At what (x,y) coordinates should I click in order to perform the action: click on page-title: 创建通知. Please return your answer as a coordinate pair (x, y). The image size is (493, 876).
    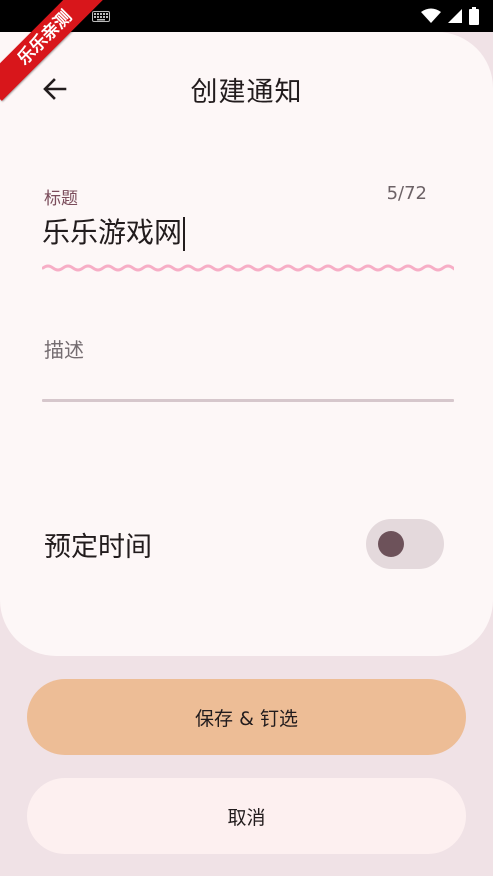
    Looking at the image, I should click on (246, 92).